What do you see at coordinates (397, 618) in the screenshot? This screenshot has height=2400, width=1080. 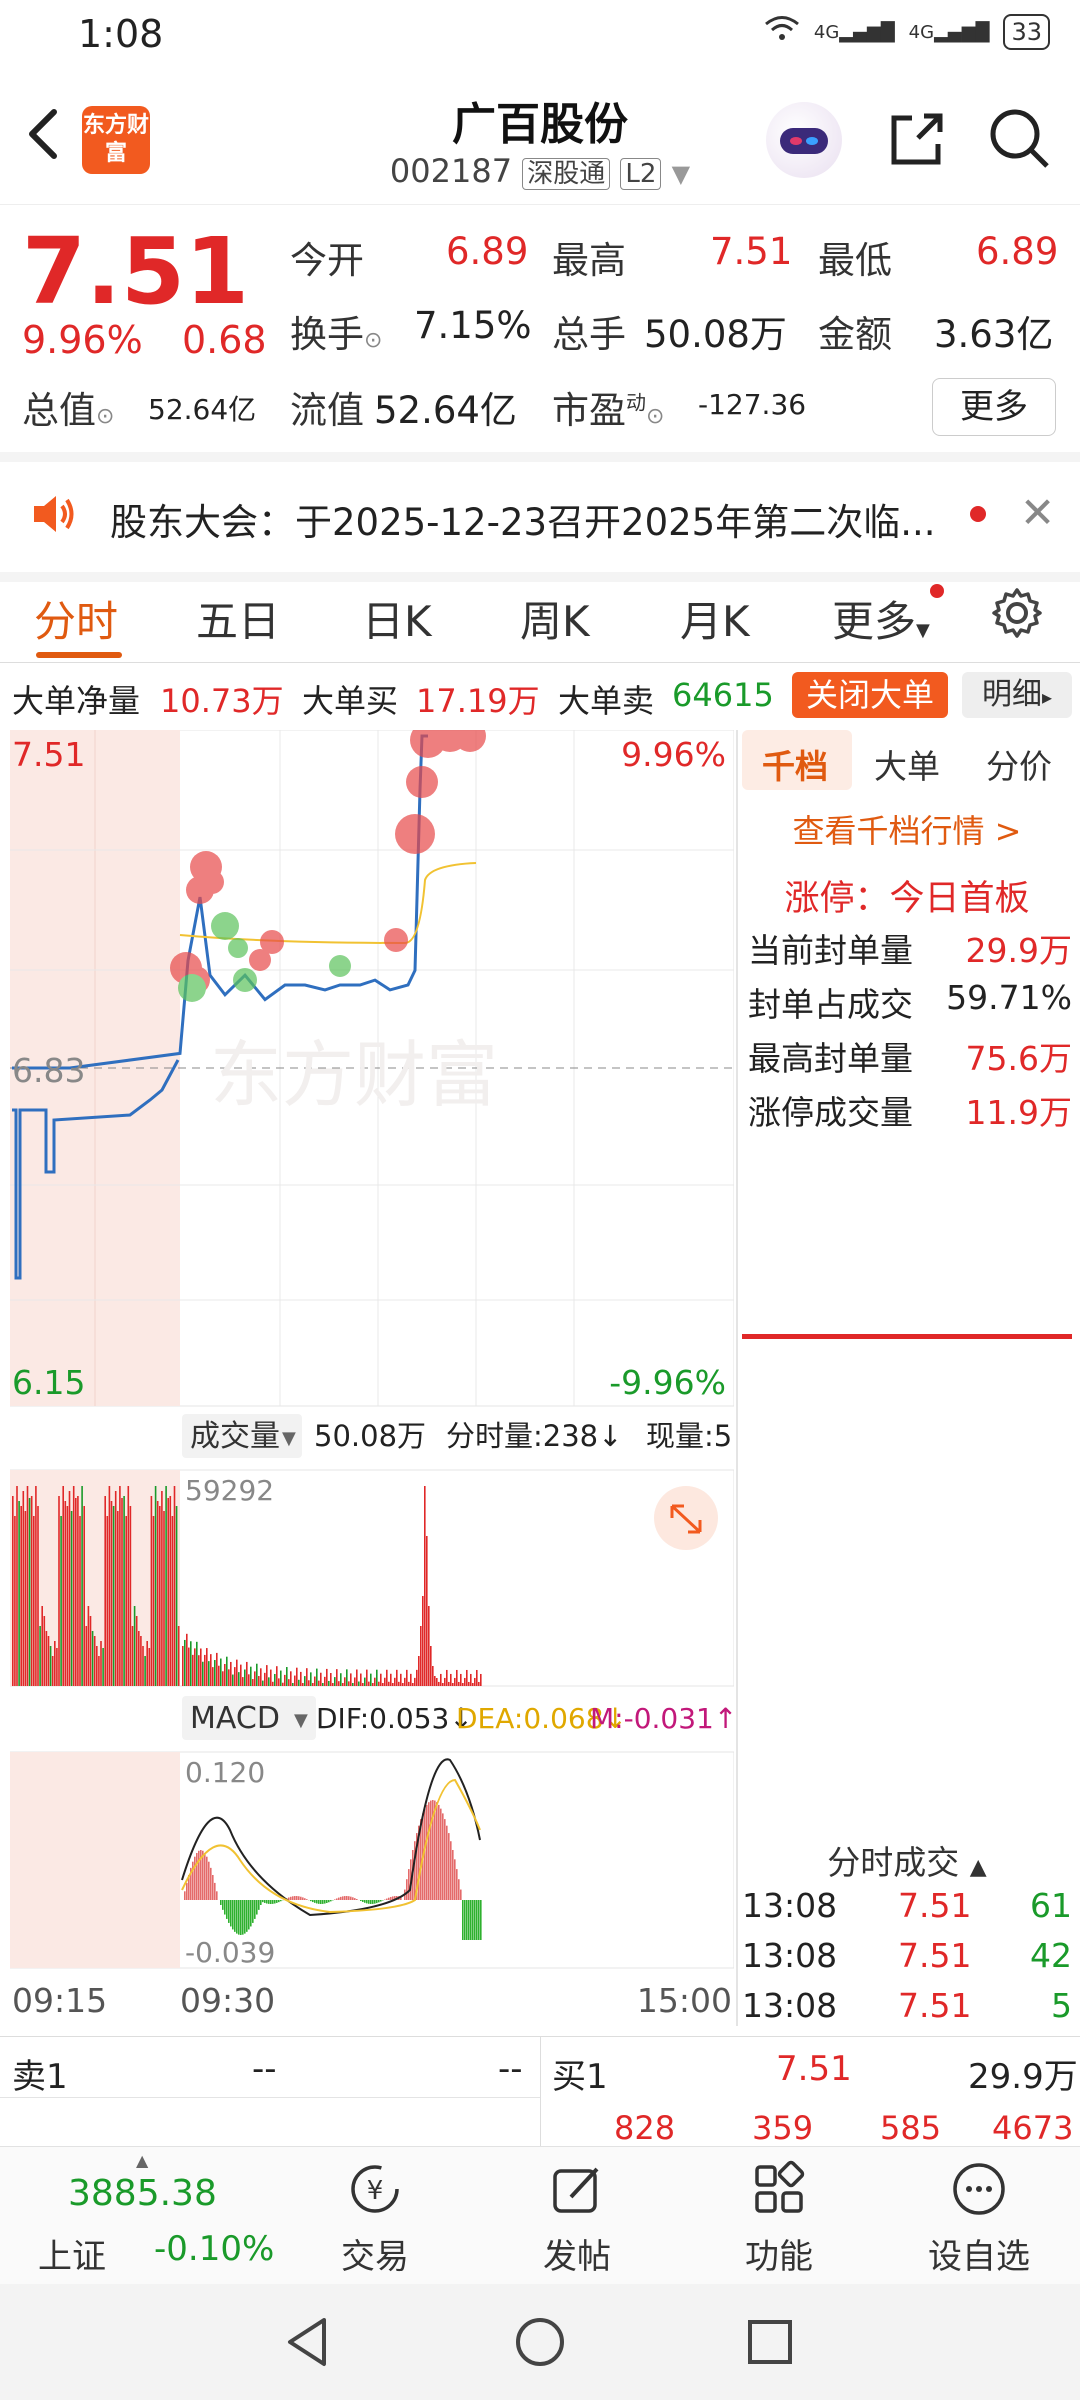 I see `tab-daily-k: 日K` at bounding box center [397, 618].